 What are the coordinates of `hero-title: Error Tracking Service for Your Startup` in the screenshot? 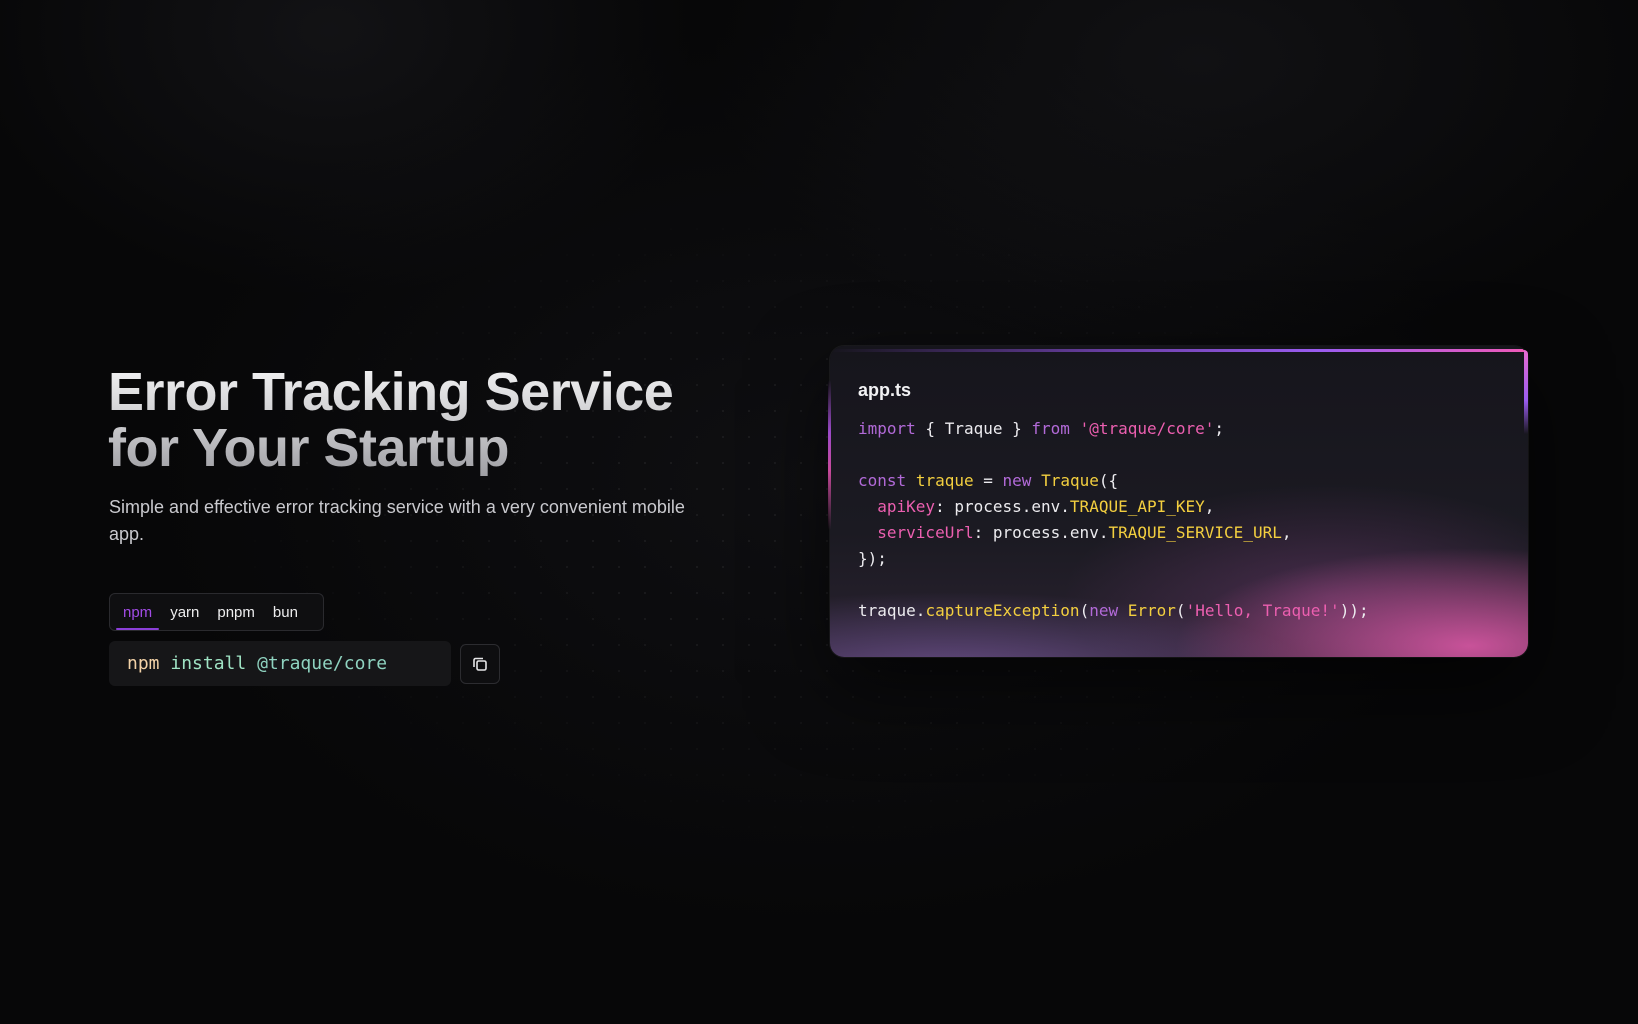 It's located at (428, 420).